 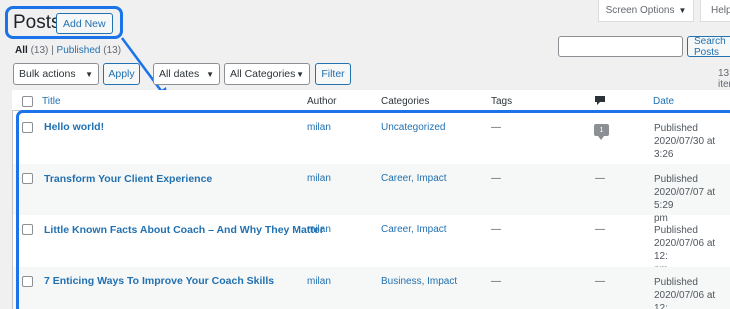 What do you see at coordinates (51, 101) in the screenshot?
I see `column-title-header: Title` at bounding box center [51, 101].